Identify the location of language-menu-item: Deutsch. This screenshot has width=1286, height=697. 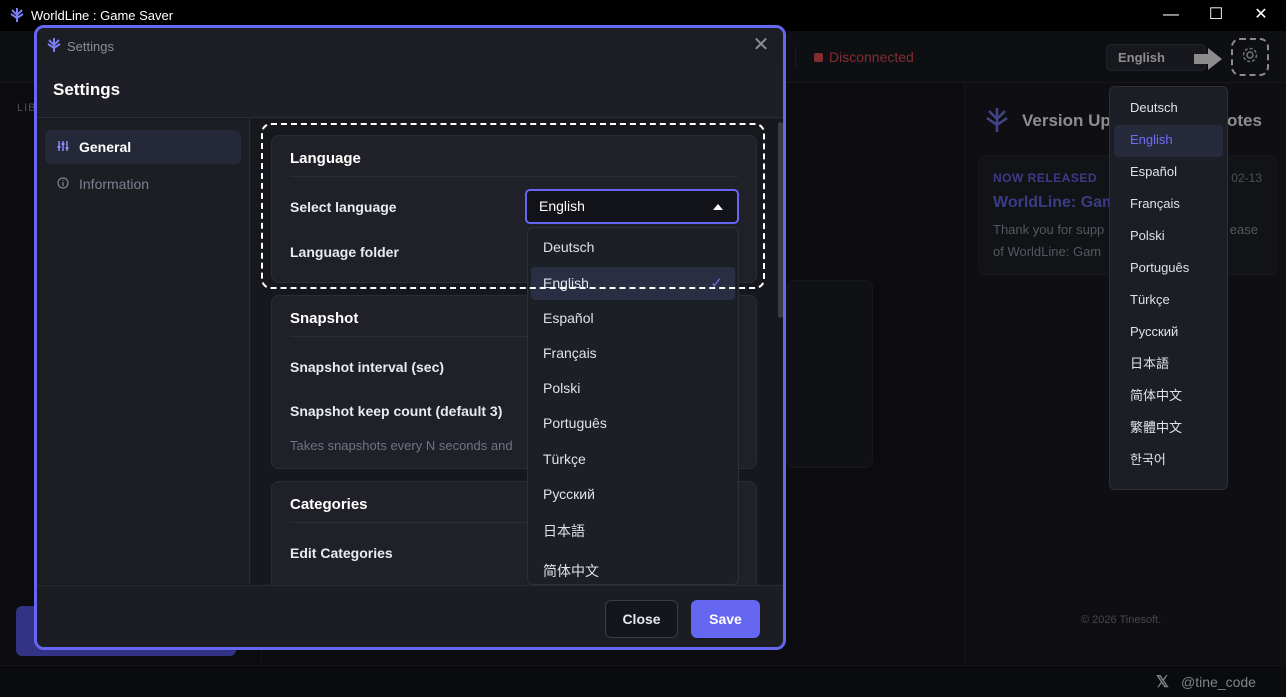
(1168, 109).